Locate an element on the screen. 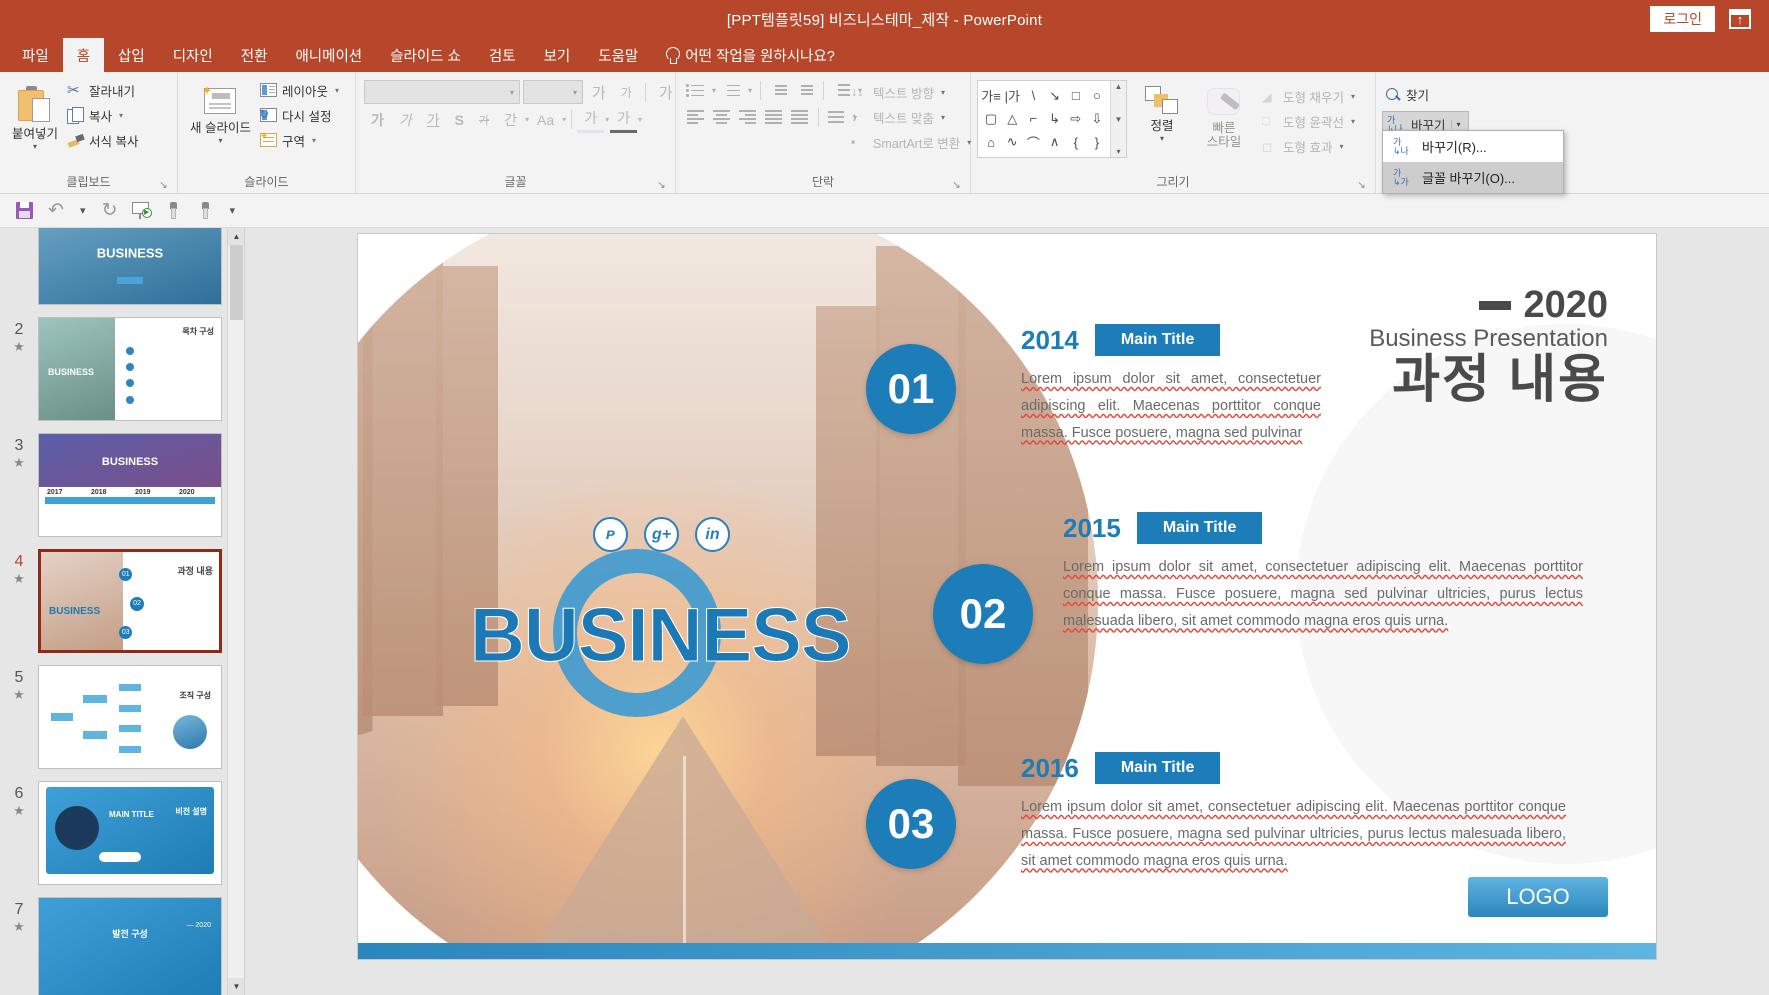 The image size is (1769, 995). thumbnail-row: 7 ★ 발전 구성 — 2020 is located at coordinates (122, 943).